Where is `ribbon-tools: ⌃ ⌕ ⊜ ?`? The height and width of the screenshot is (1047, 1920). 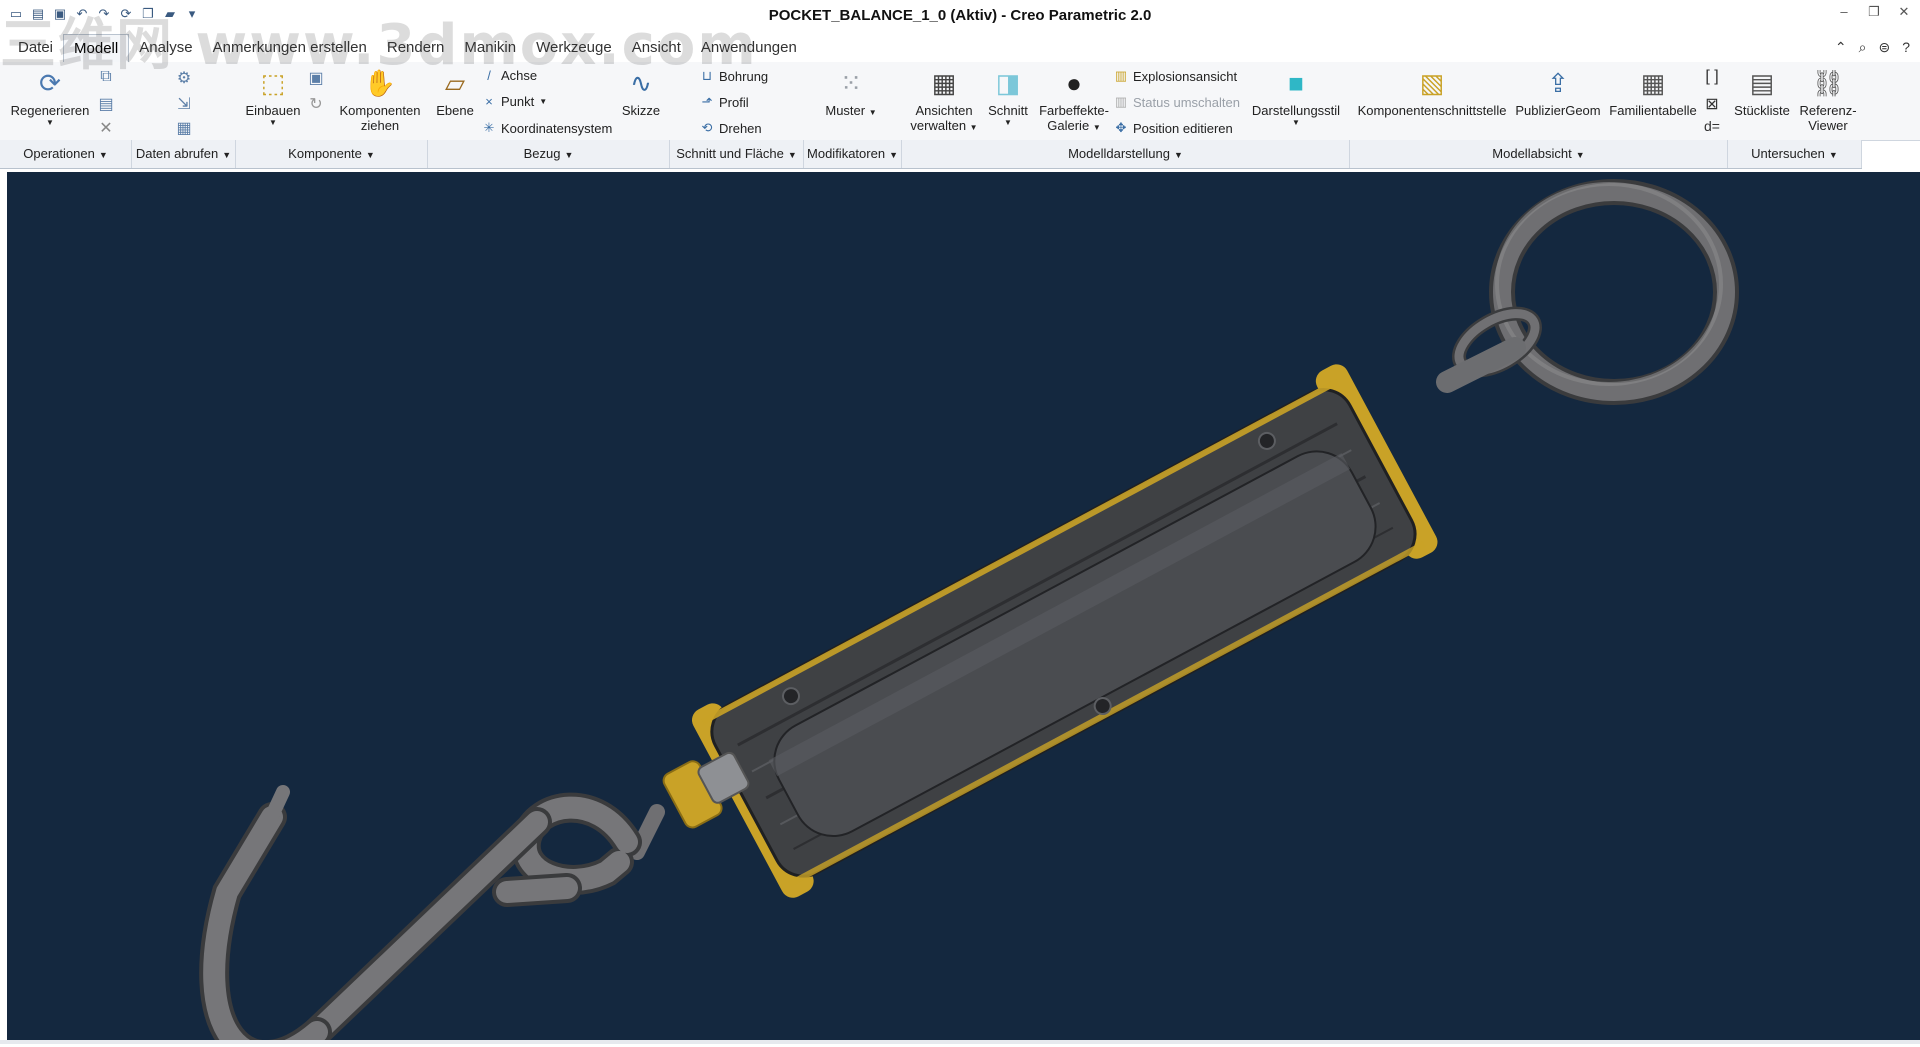
ribbon-tools: ⌃ ⌕ ⊜ ? is located at coordinates (1872, 47).